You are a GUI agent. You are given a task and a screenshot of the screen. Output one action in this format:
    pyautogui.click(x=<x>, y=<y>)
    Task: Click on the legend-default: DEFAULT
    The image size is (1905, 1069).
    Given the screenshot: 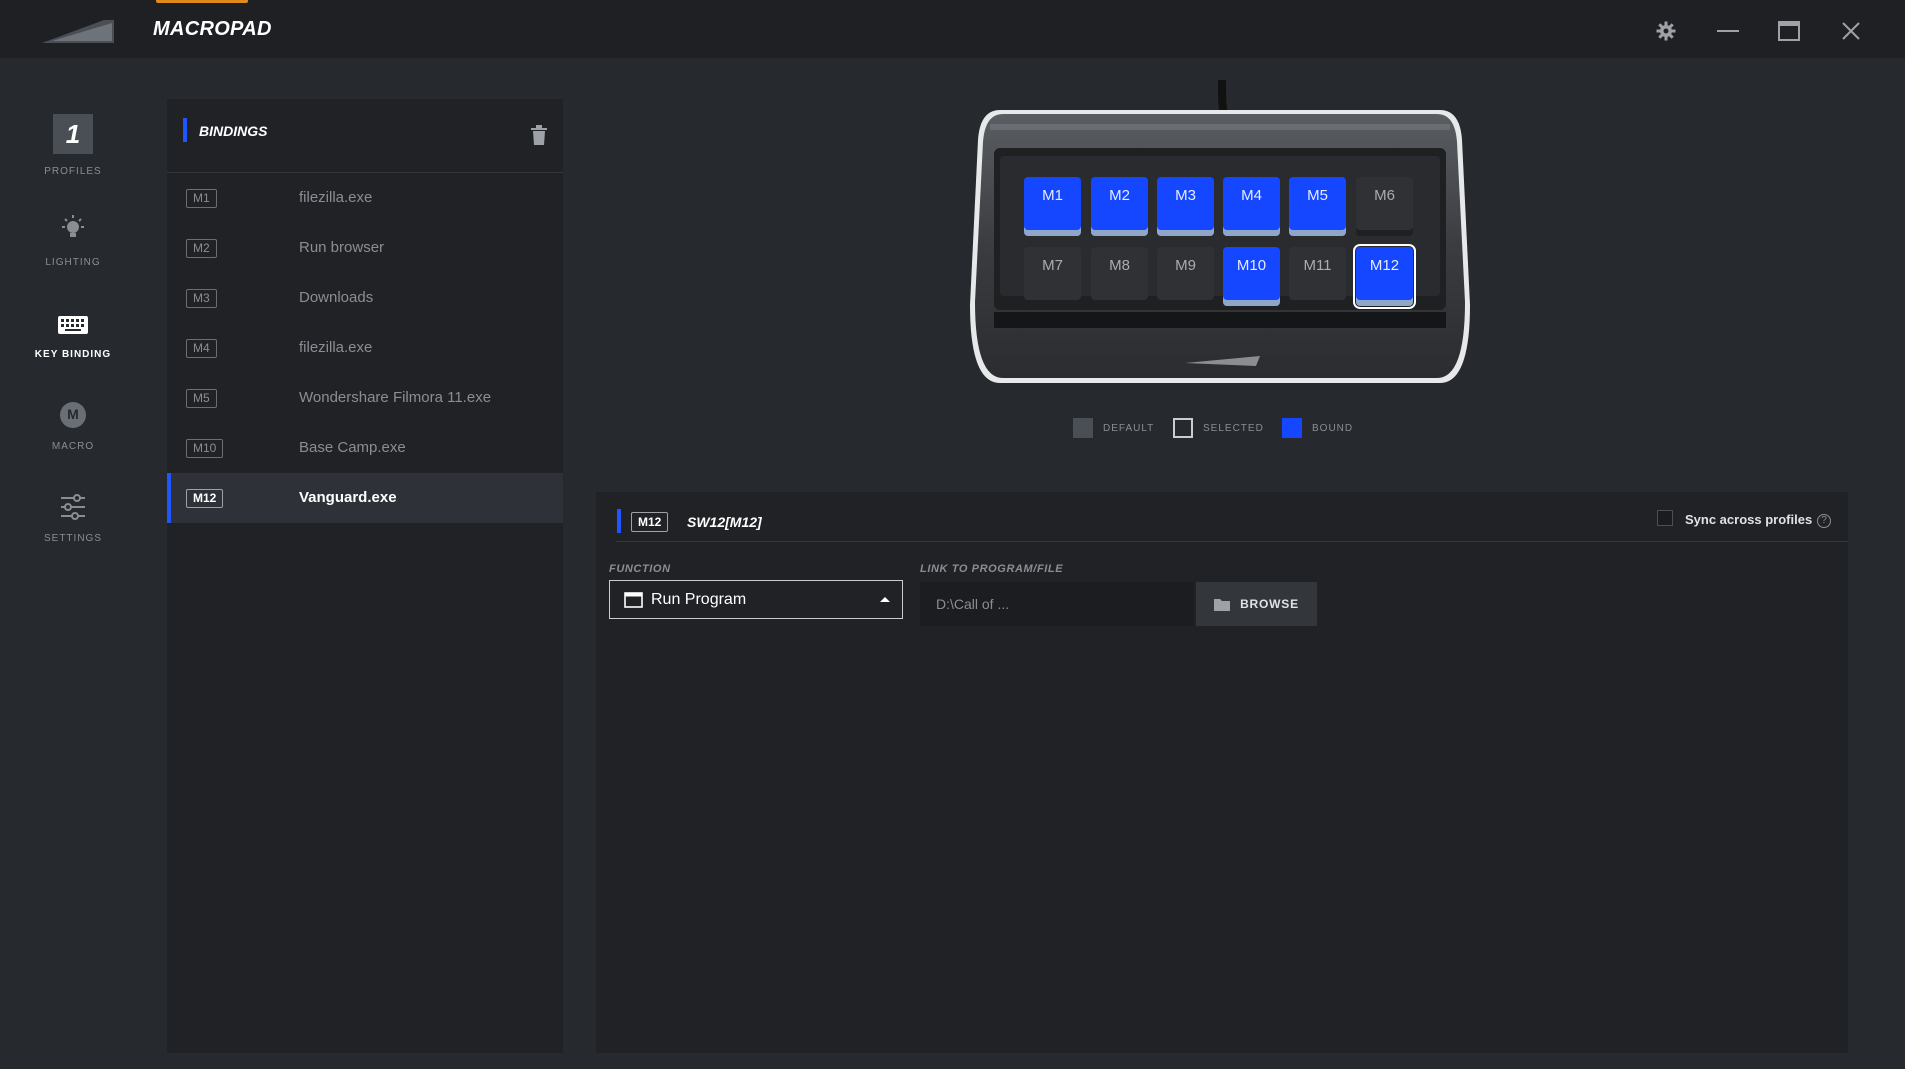 What is the action you would take?
    pyautogui.click(x=1113, y=428)
    